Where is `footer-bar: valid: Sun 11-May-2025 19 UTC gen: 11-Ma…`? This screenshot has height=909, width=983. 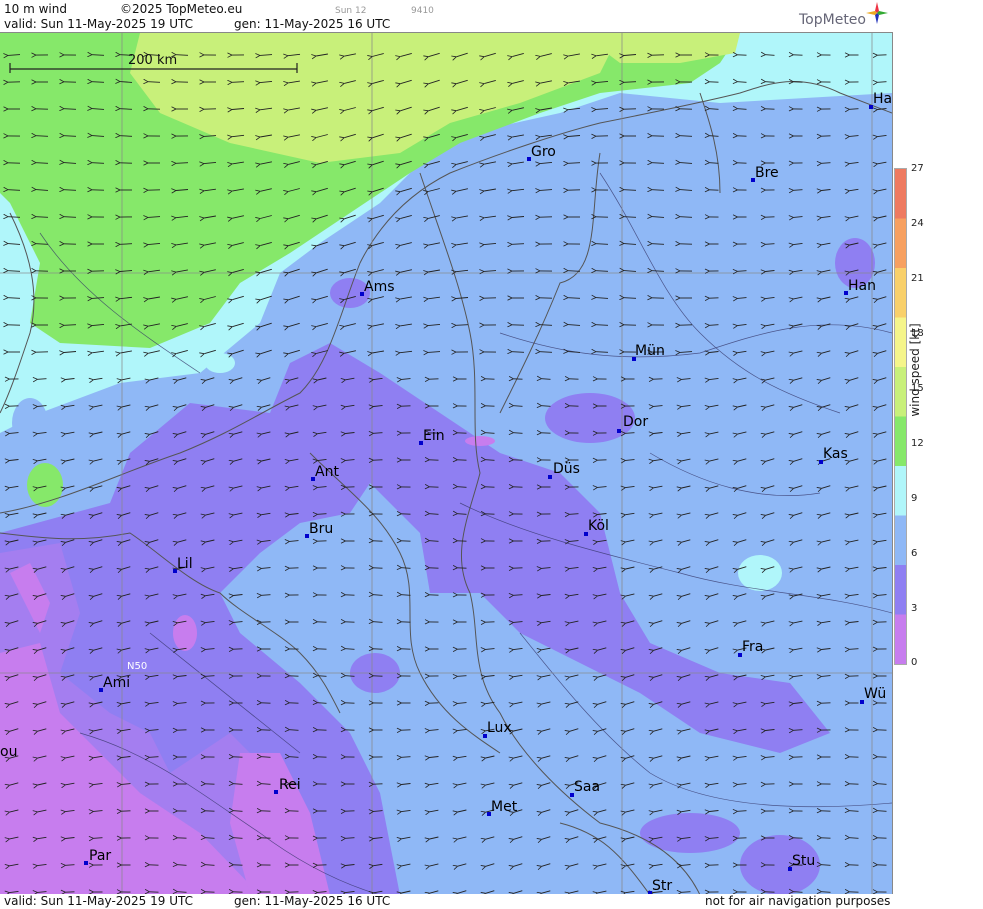 footer-bar: valid: Sun 11-May-2025 19 UTC gen: 11-Ma… is located at coordinates (491, 901).